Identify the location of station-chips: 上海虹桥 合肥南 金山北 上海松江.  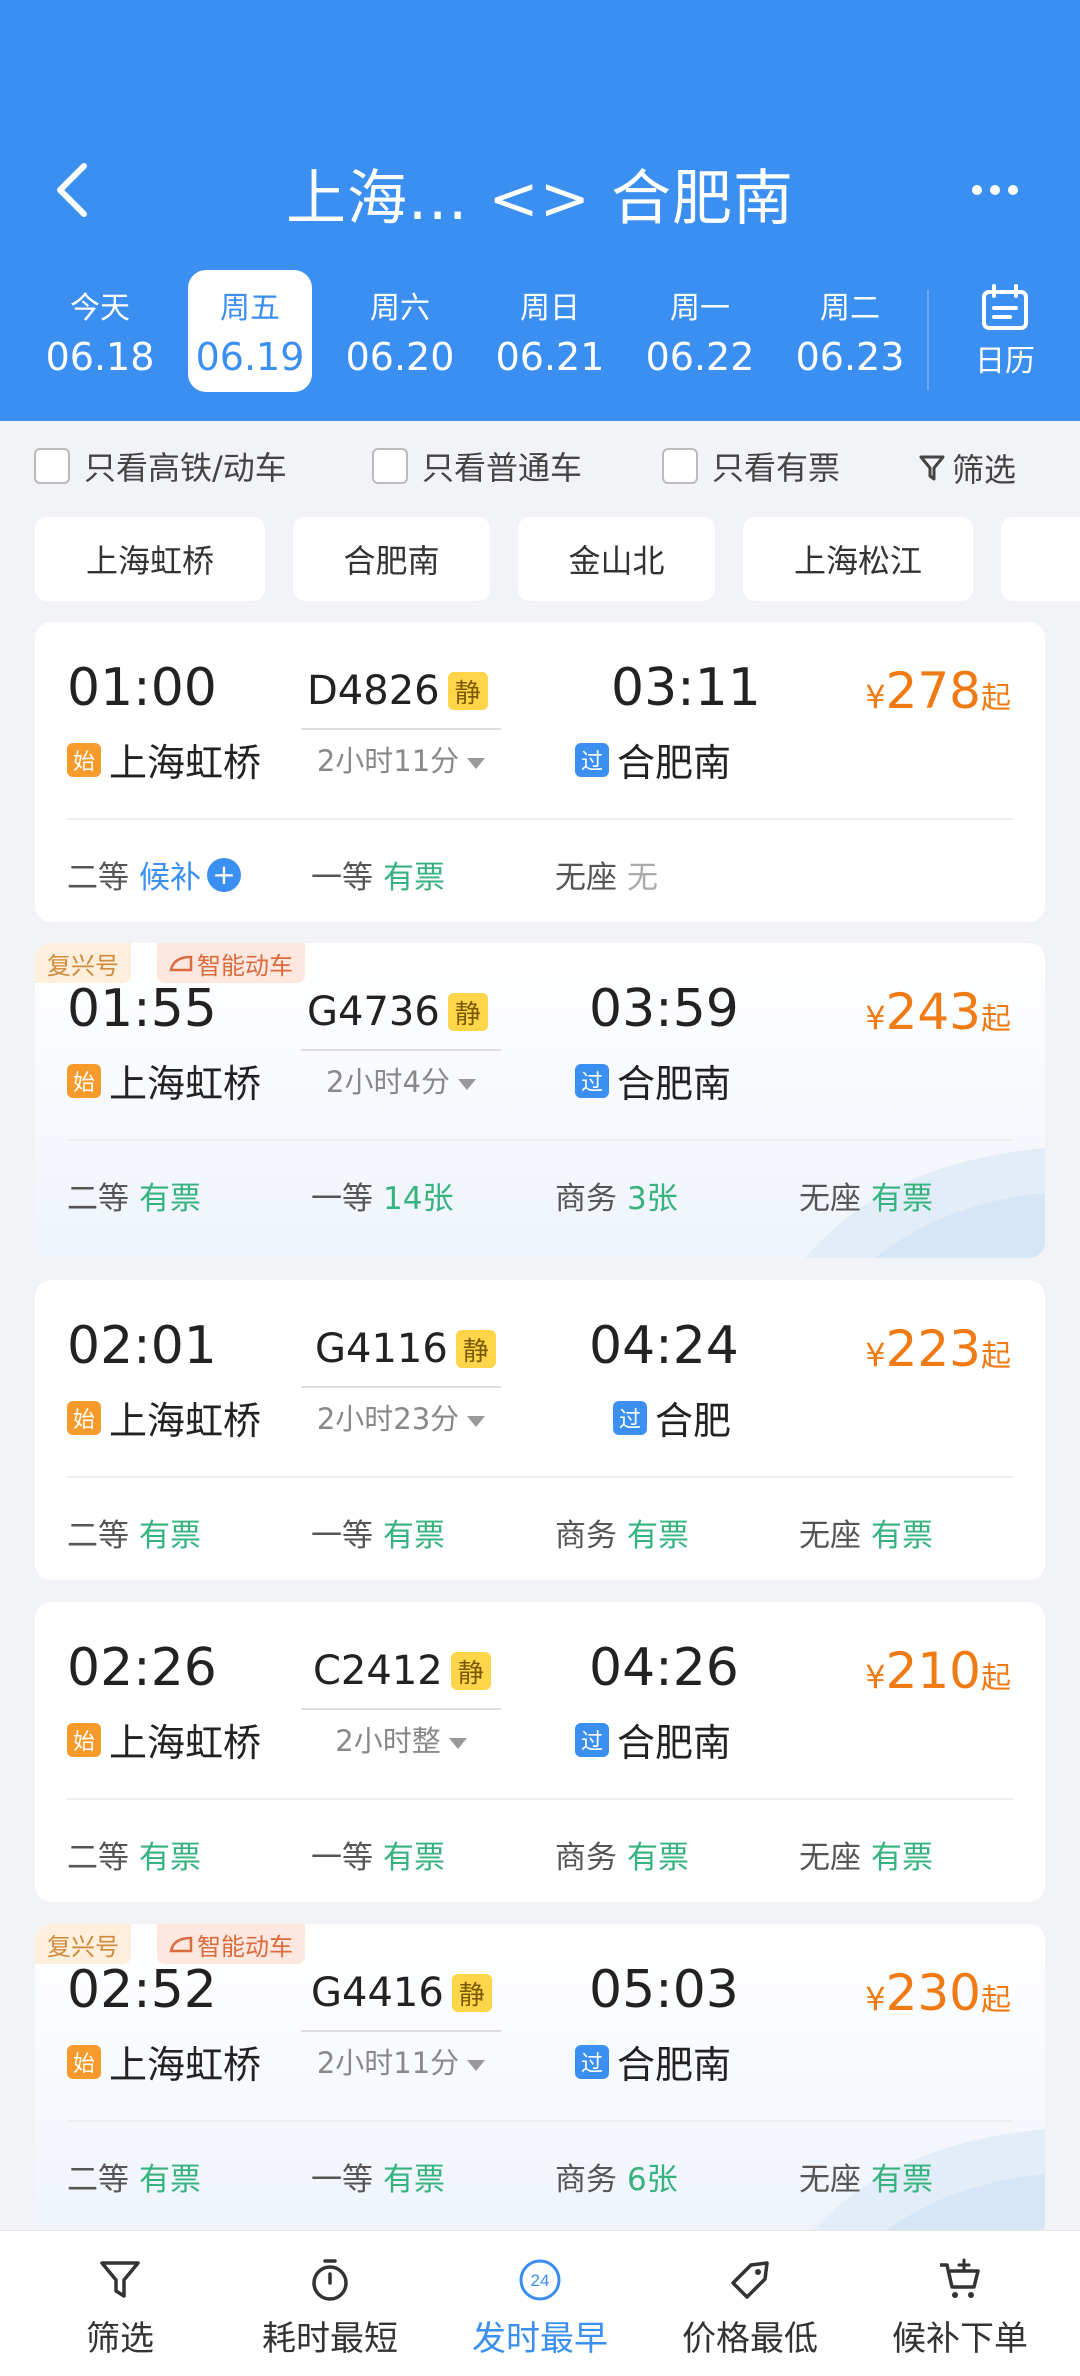
(540, 561).